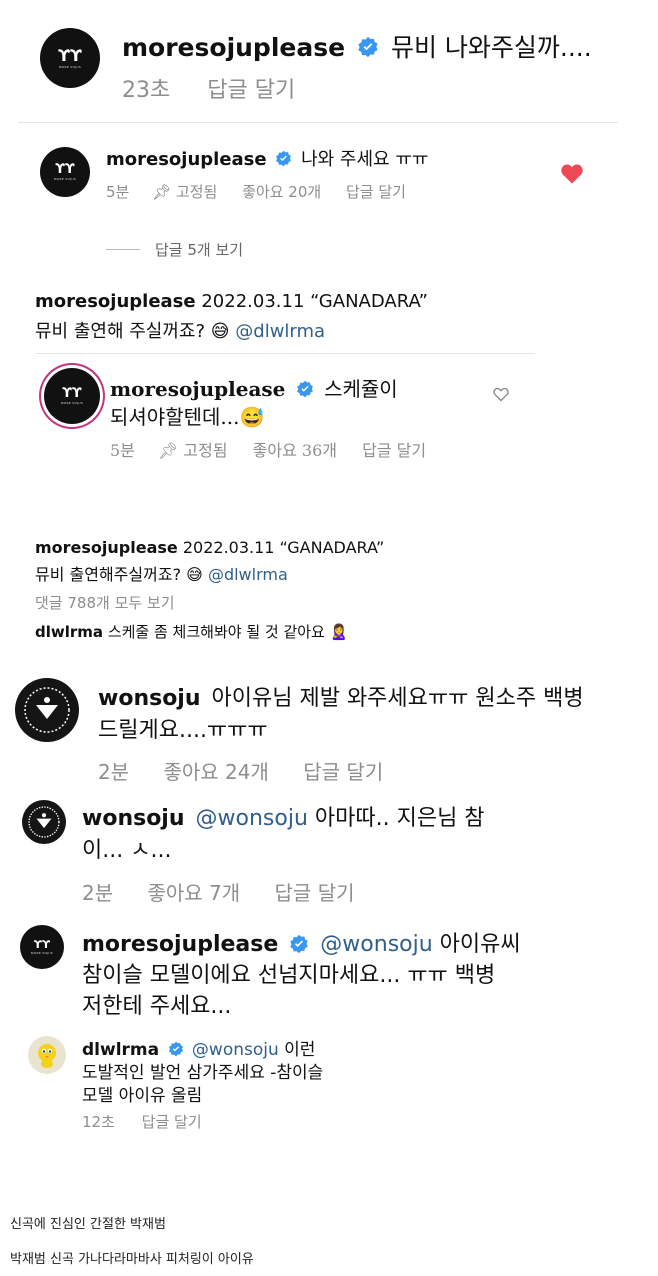 Image resolution: width=658 pixels, height=1276 pixels. What do you see at coordinates (285, 353) in the screenshot?
I see `divider` at bounding box center [285, 353].